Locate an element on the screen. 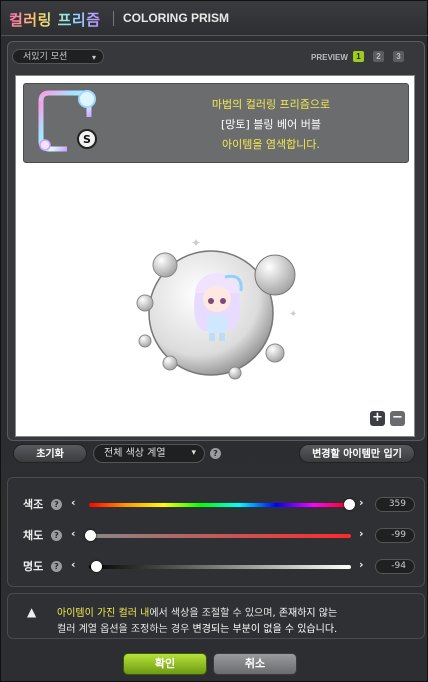 The image size is (428, 682). saturation-value: -99 is located at coordinates (395, 535).